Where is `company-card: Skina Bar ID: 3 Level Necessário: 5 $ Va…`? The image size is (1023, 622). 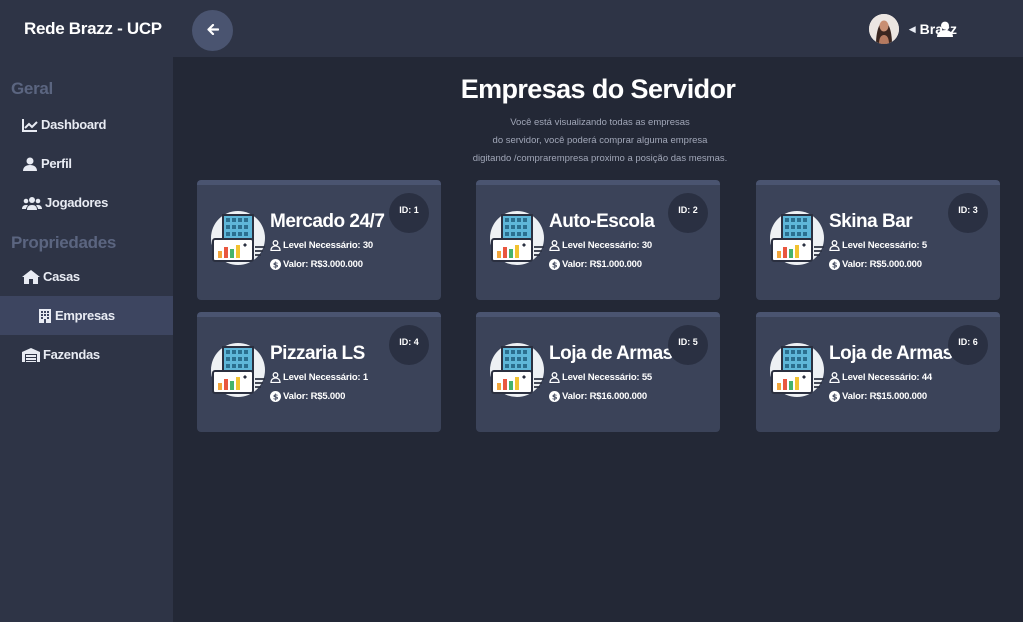 company-card: Skina Bar ID: 3 Level Necessário: 5 $ Va… is located at coordinates (878, 240).